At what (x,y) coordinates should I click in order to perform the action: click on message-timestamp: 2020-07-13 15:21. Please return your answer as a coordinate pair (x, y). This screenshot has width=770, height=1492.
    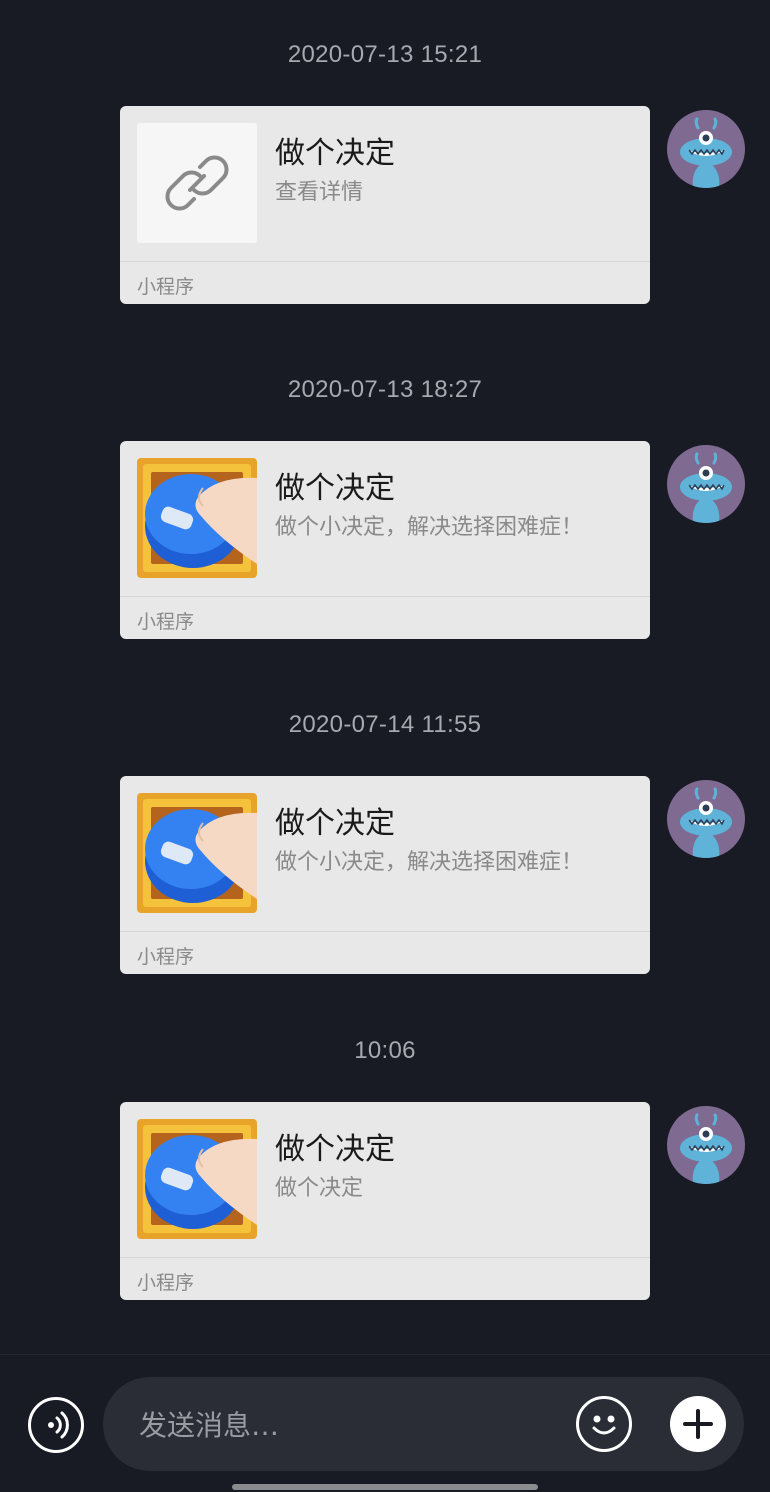
    Looking at the image, I should click on (385, 54).